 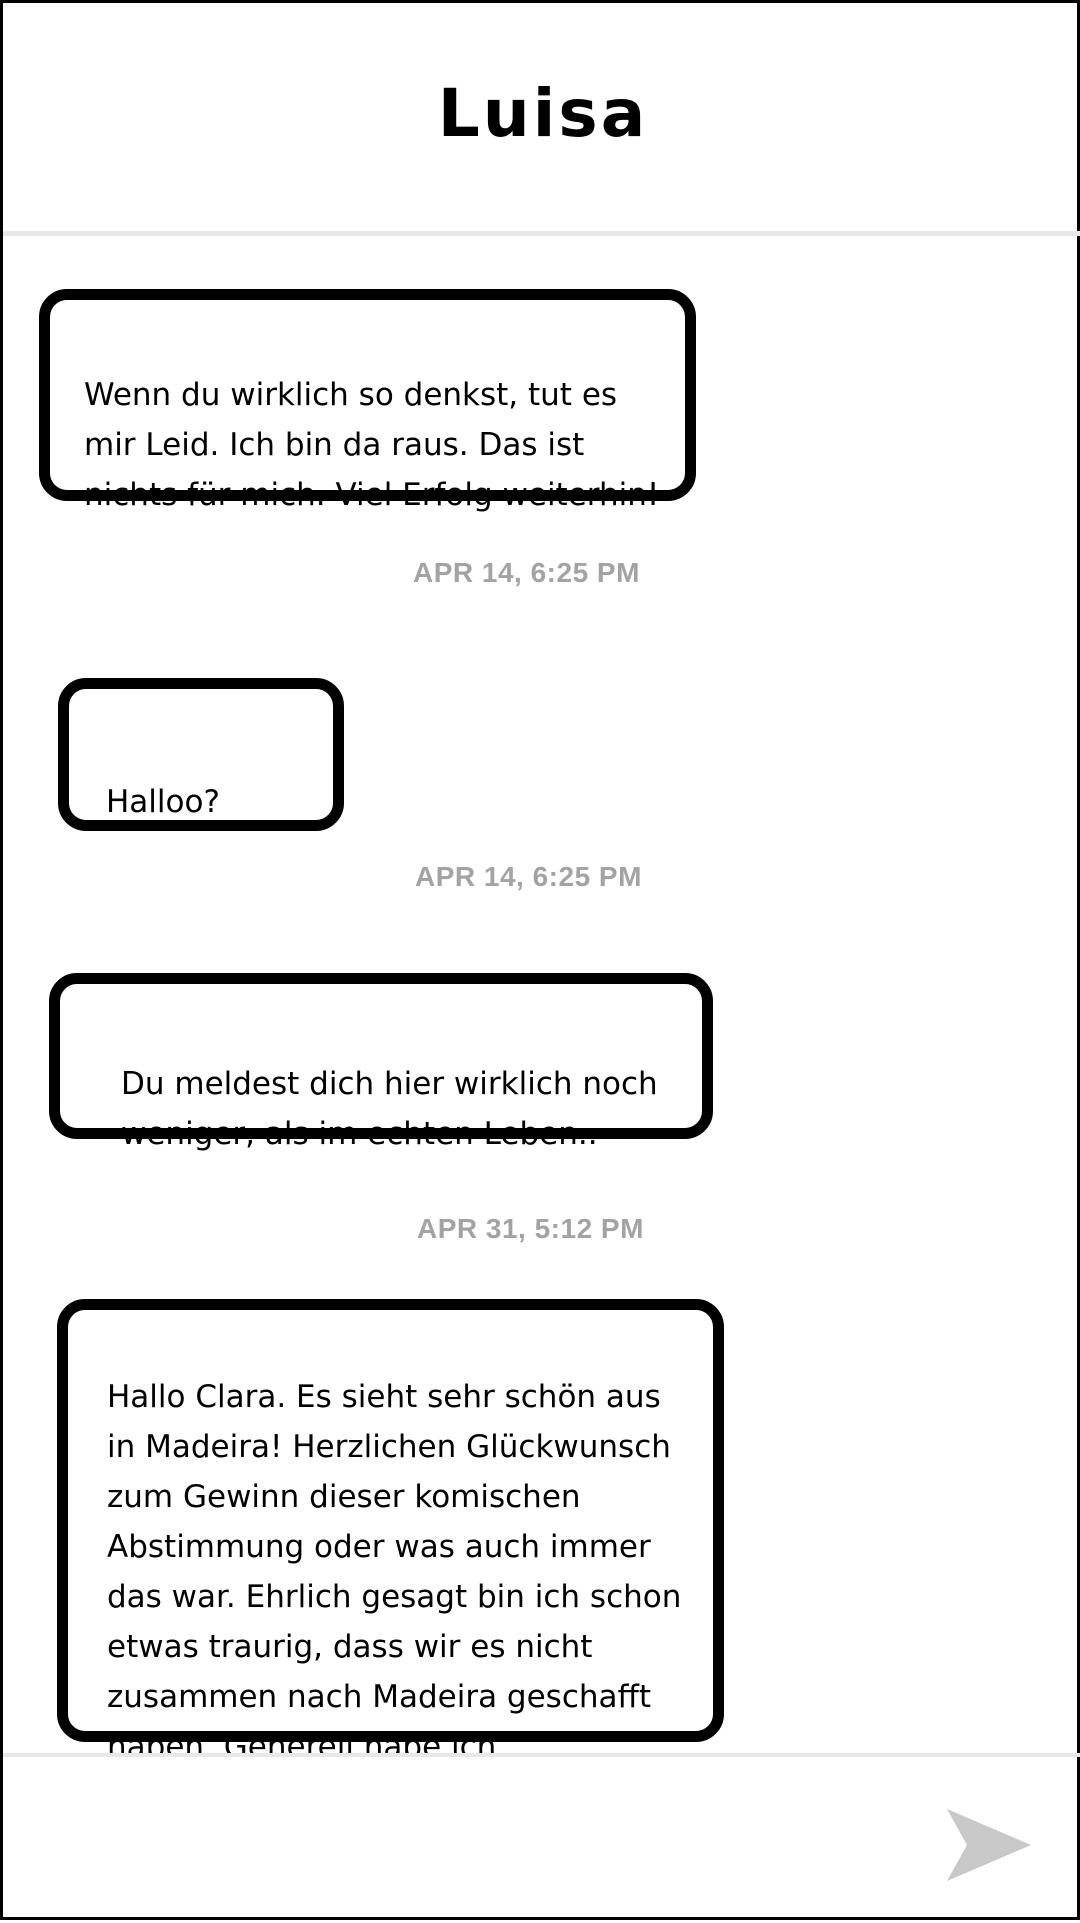 I want to click on contact-name: Luisa, so click(x=543, y=113).